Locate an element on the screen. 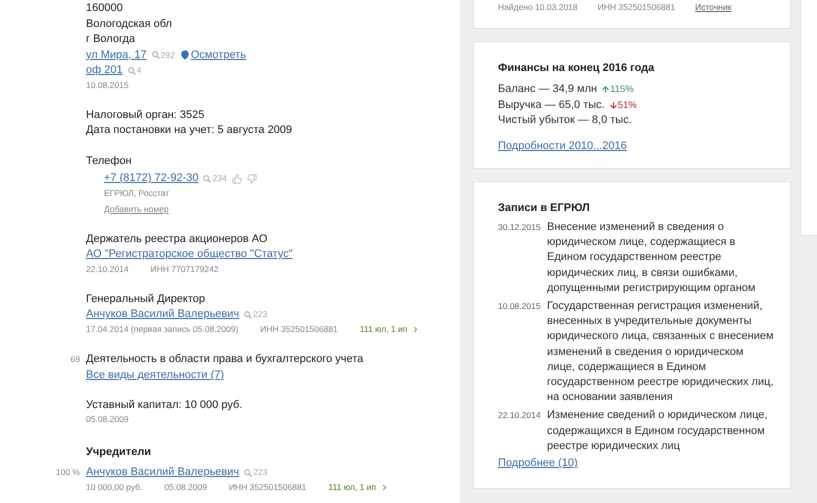 This screenshot has width=817, height=503. view-map-link: Осмотреть is located at coordinates (218, 55).